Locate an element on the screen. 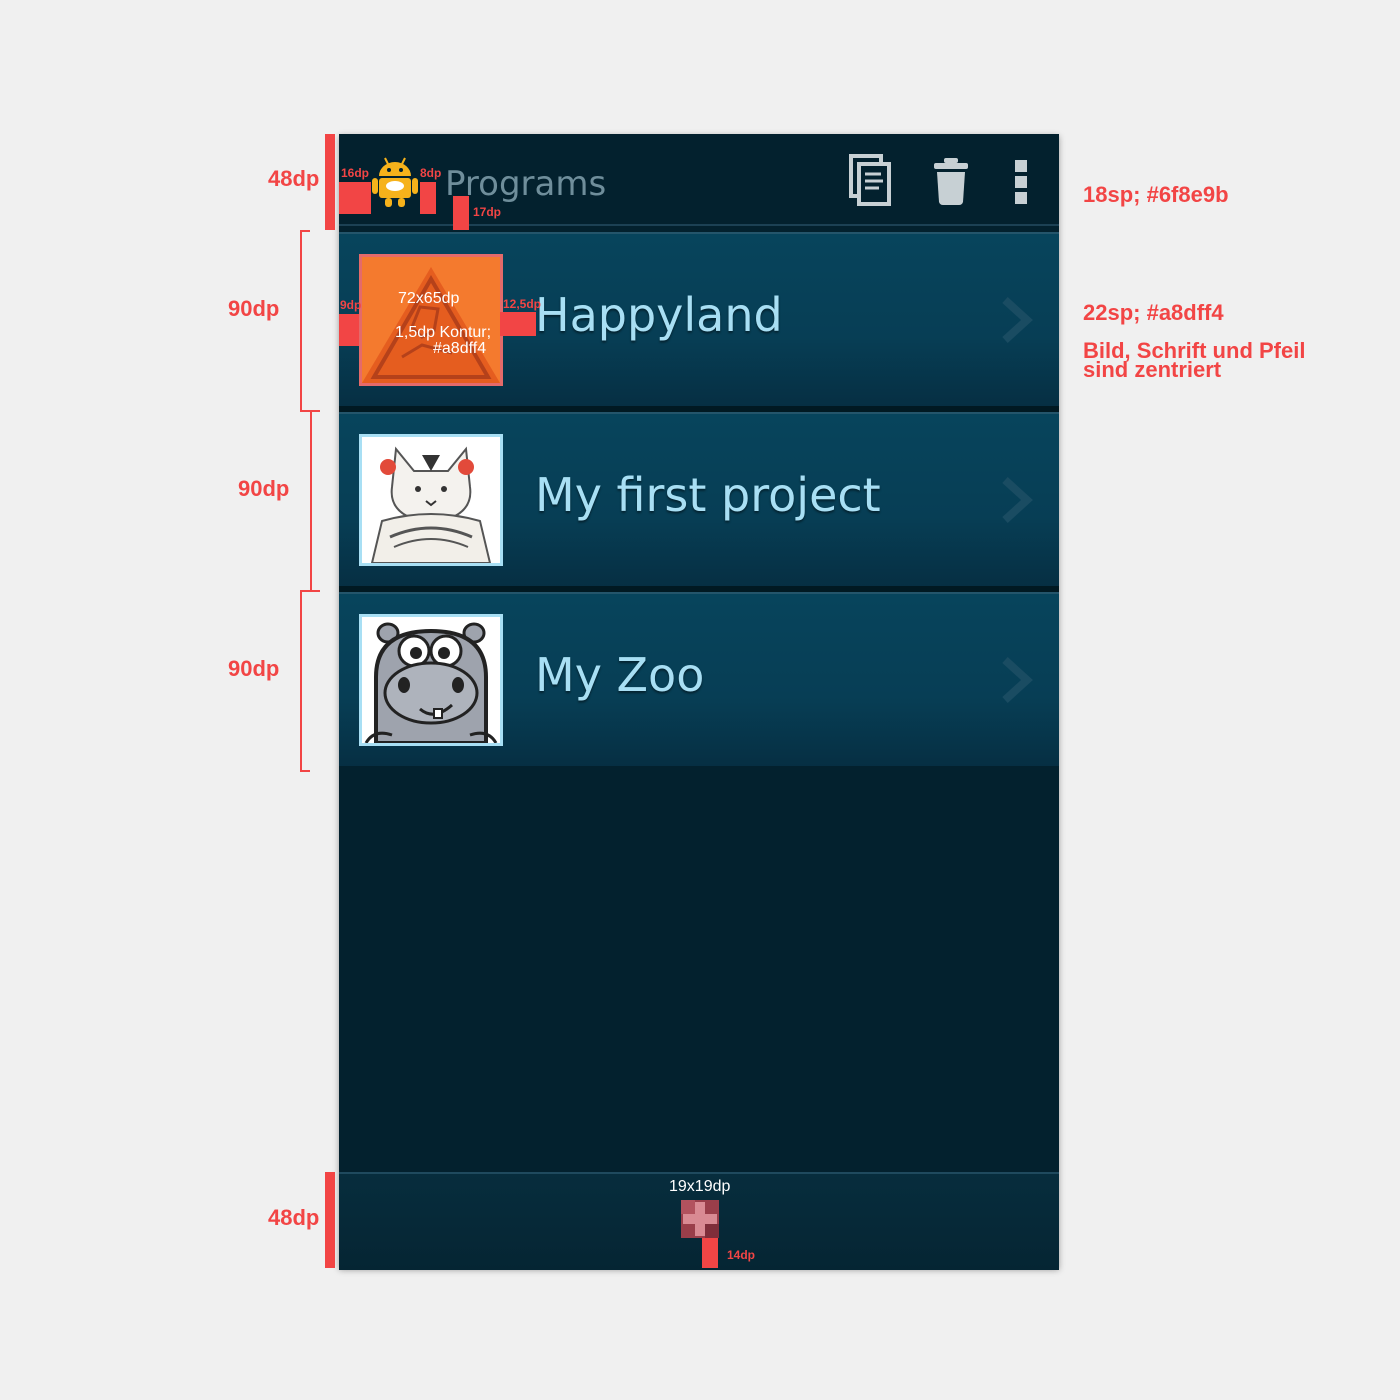  spec-label: 17dp is located at coordinates (487, 212).